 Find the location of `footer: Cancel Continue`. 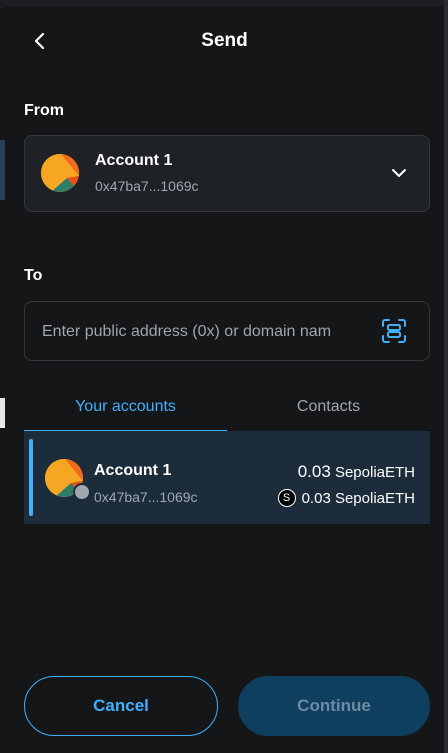

footer: Cancel Continue is located at coordinates (224, 706).